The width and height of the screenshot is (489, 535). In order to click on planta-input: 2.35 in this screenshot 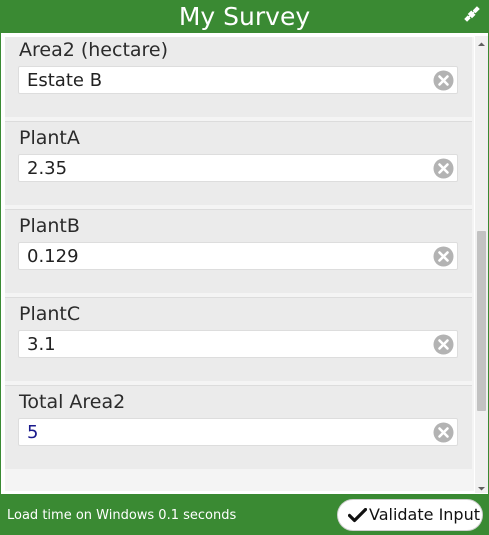, I will do `click(238, 168)`.